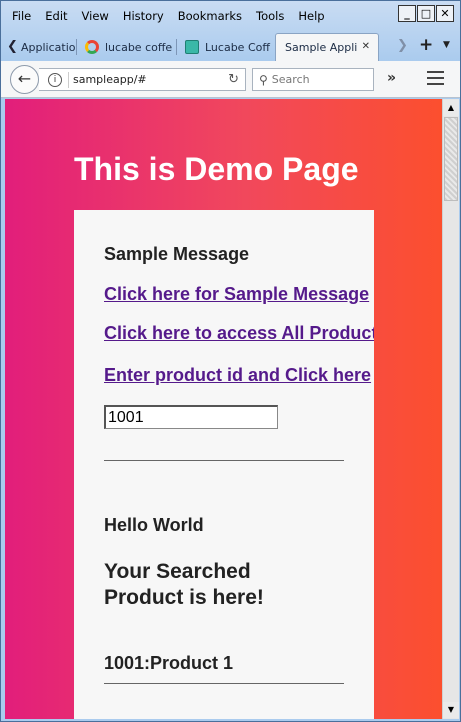 The width and height of the screenshot is (461, 722). What do you see at coordinates (321, 47) in the screenshot?
I see `tab-label: Sample Applic` at bounding box center [321, 47].